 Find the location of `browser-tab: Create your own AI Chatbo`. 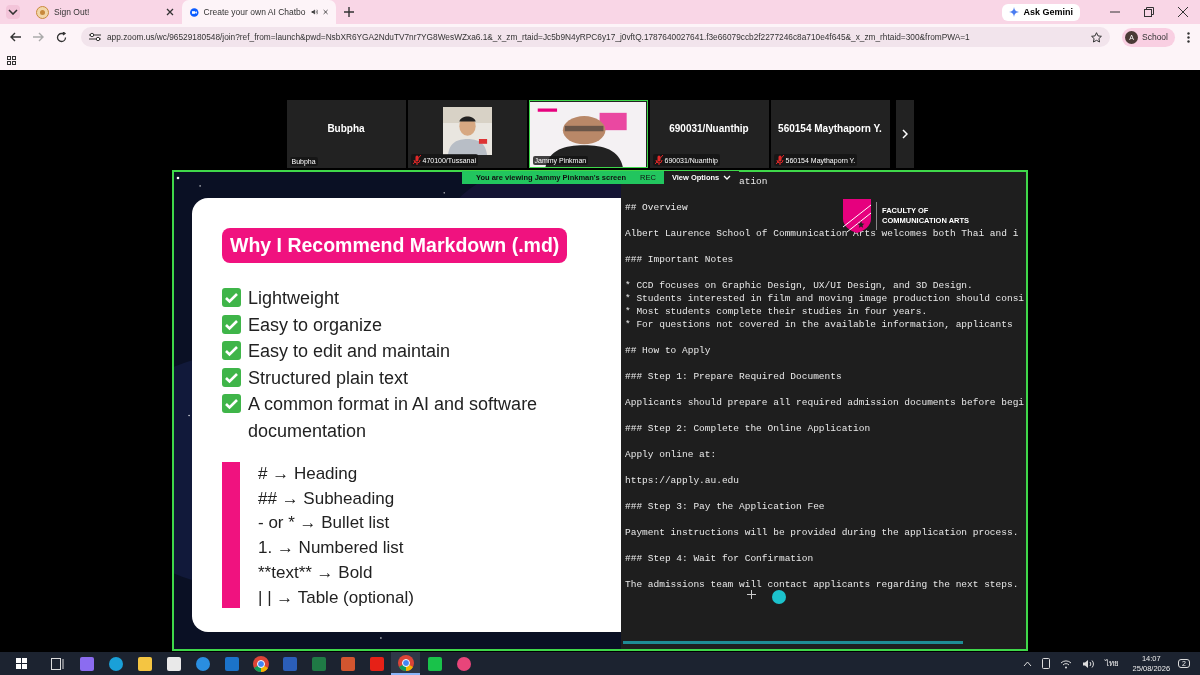

browser-tab: Create your own AI Chatbo is located at coordinates (259, 12).